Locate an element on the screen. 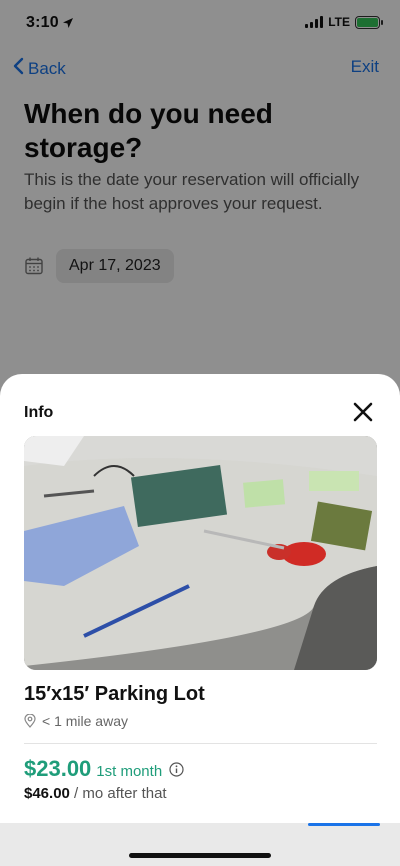  price-after-amount: $46.00 is located at coordinates (47, 793).